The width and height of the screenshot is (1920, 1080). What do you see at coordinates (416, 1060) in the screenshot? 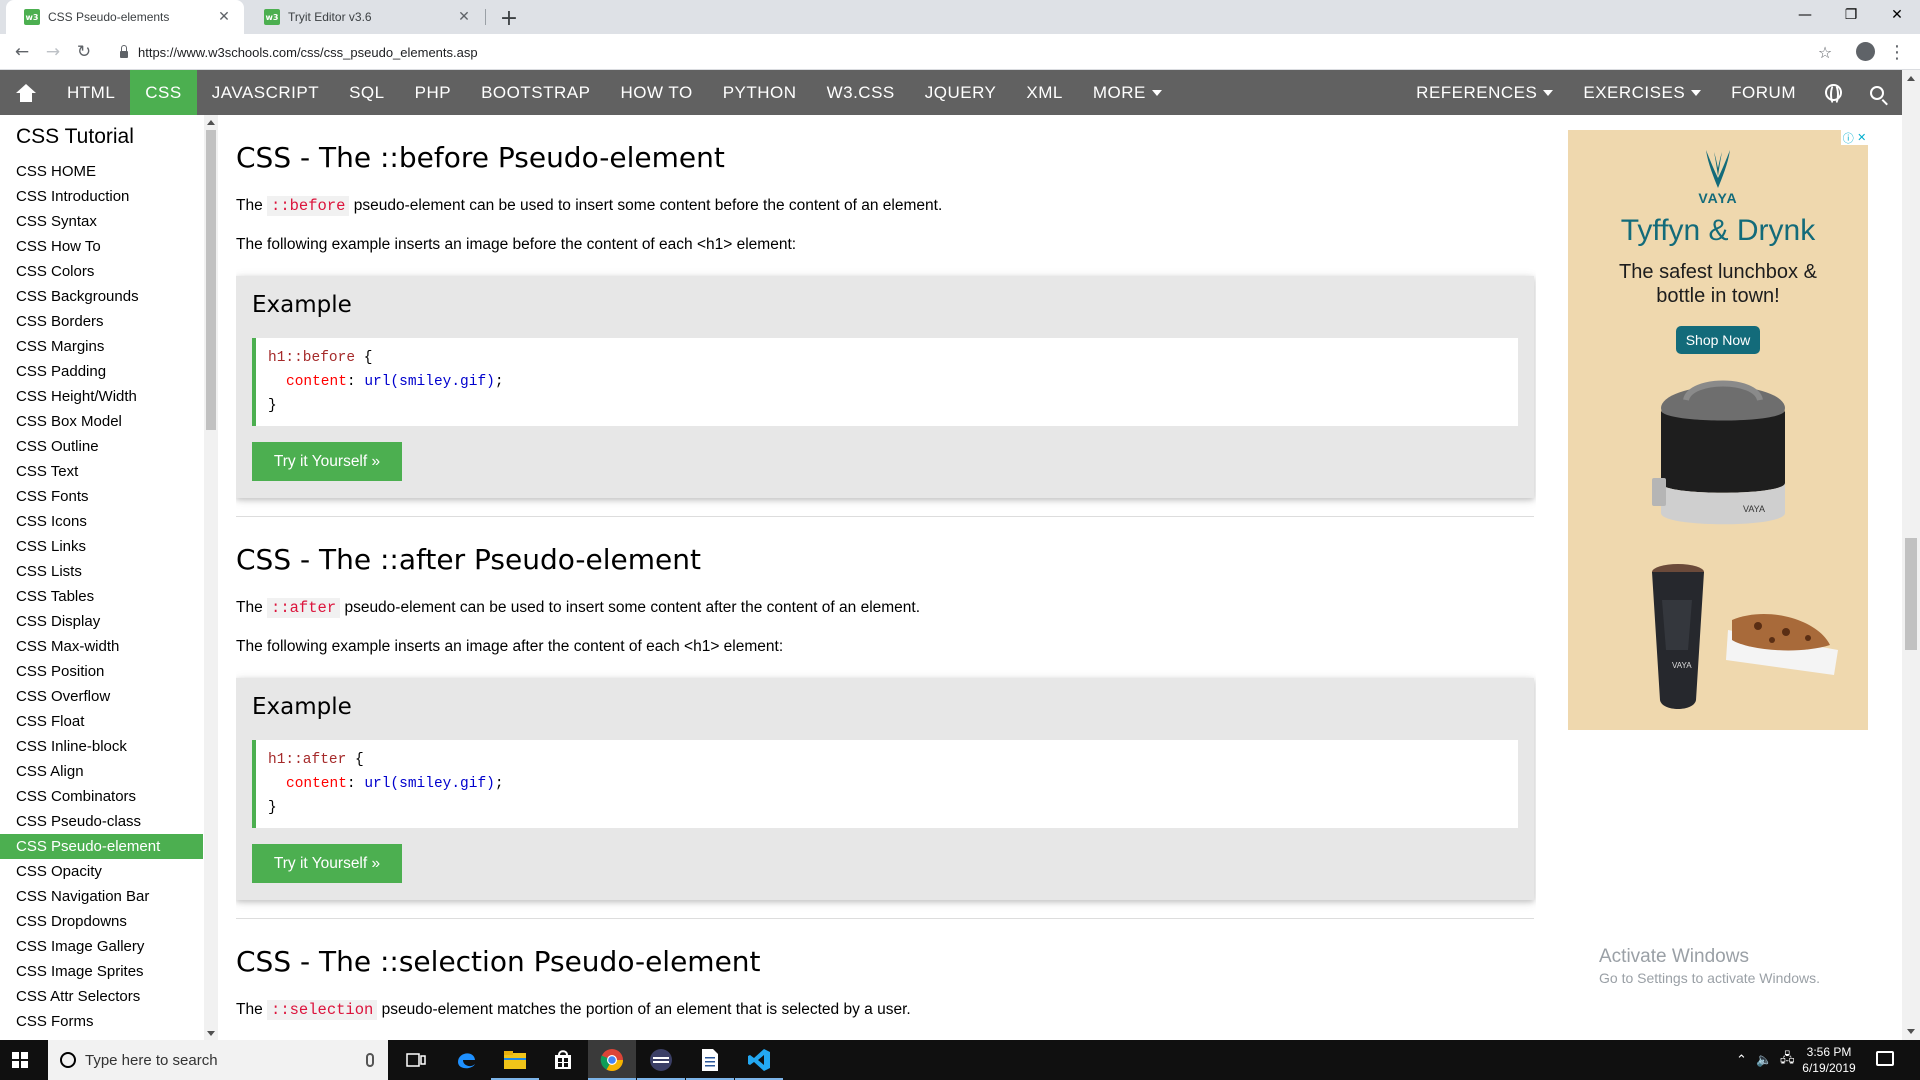
I see `task-view-icon` at bounding box center [416, 1060].